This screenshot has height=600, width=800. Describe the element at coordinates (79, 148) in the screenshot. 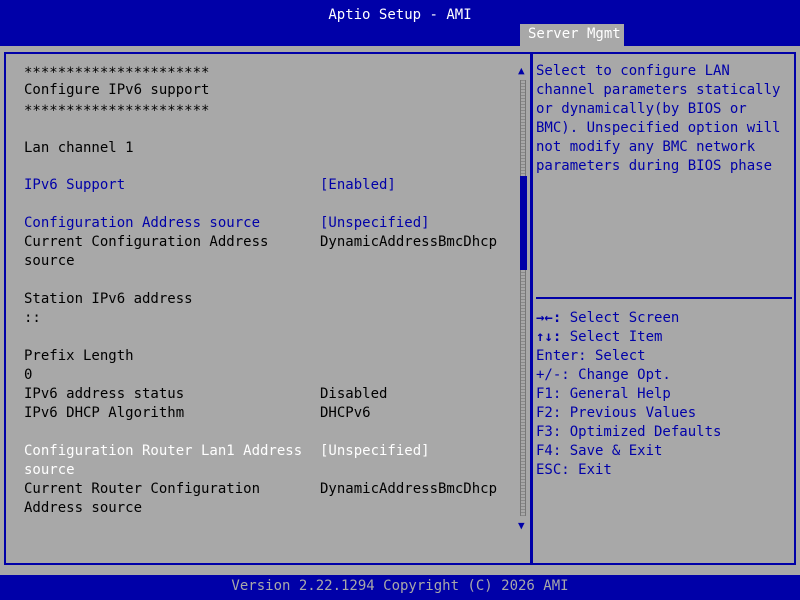

I see `lan-channel-label: Lan channel 1` at that location.